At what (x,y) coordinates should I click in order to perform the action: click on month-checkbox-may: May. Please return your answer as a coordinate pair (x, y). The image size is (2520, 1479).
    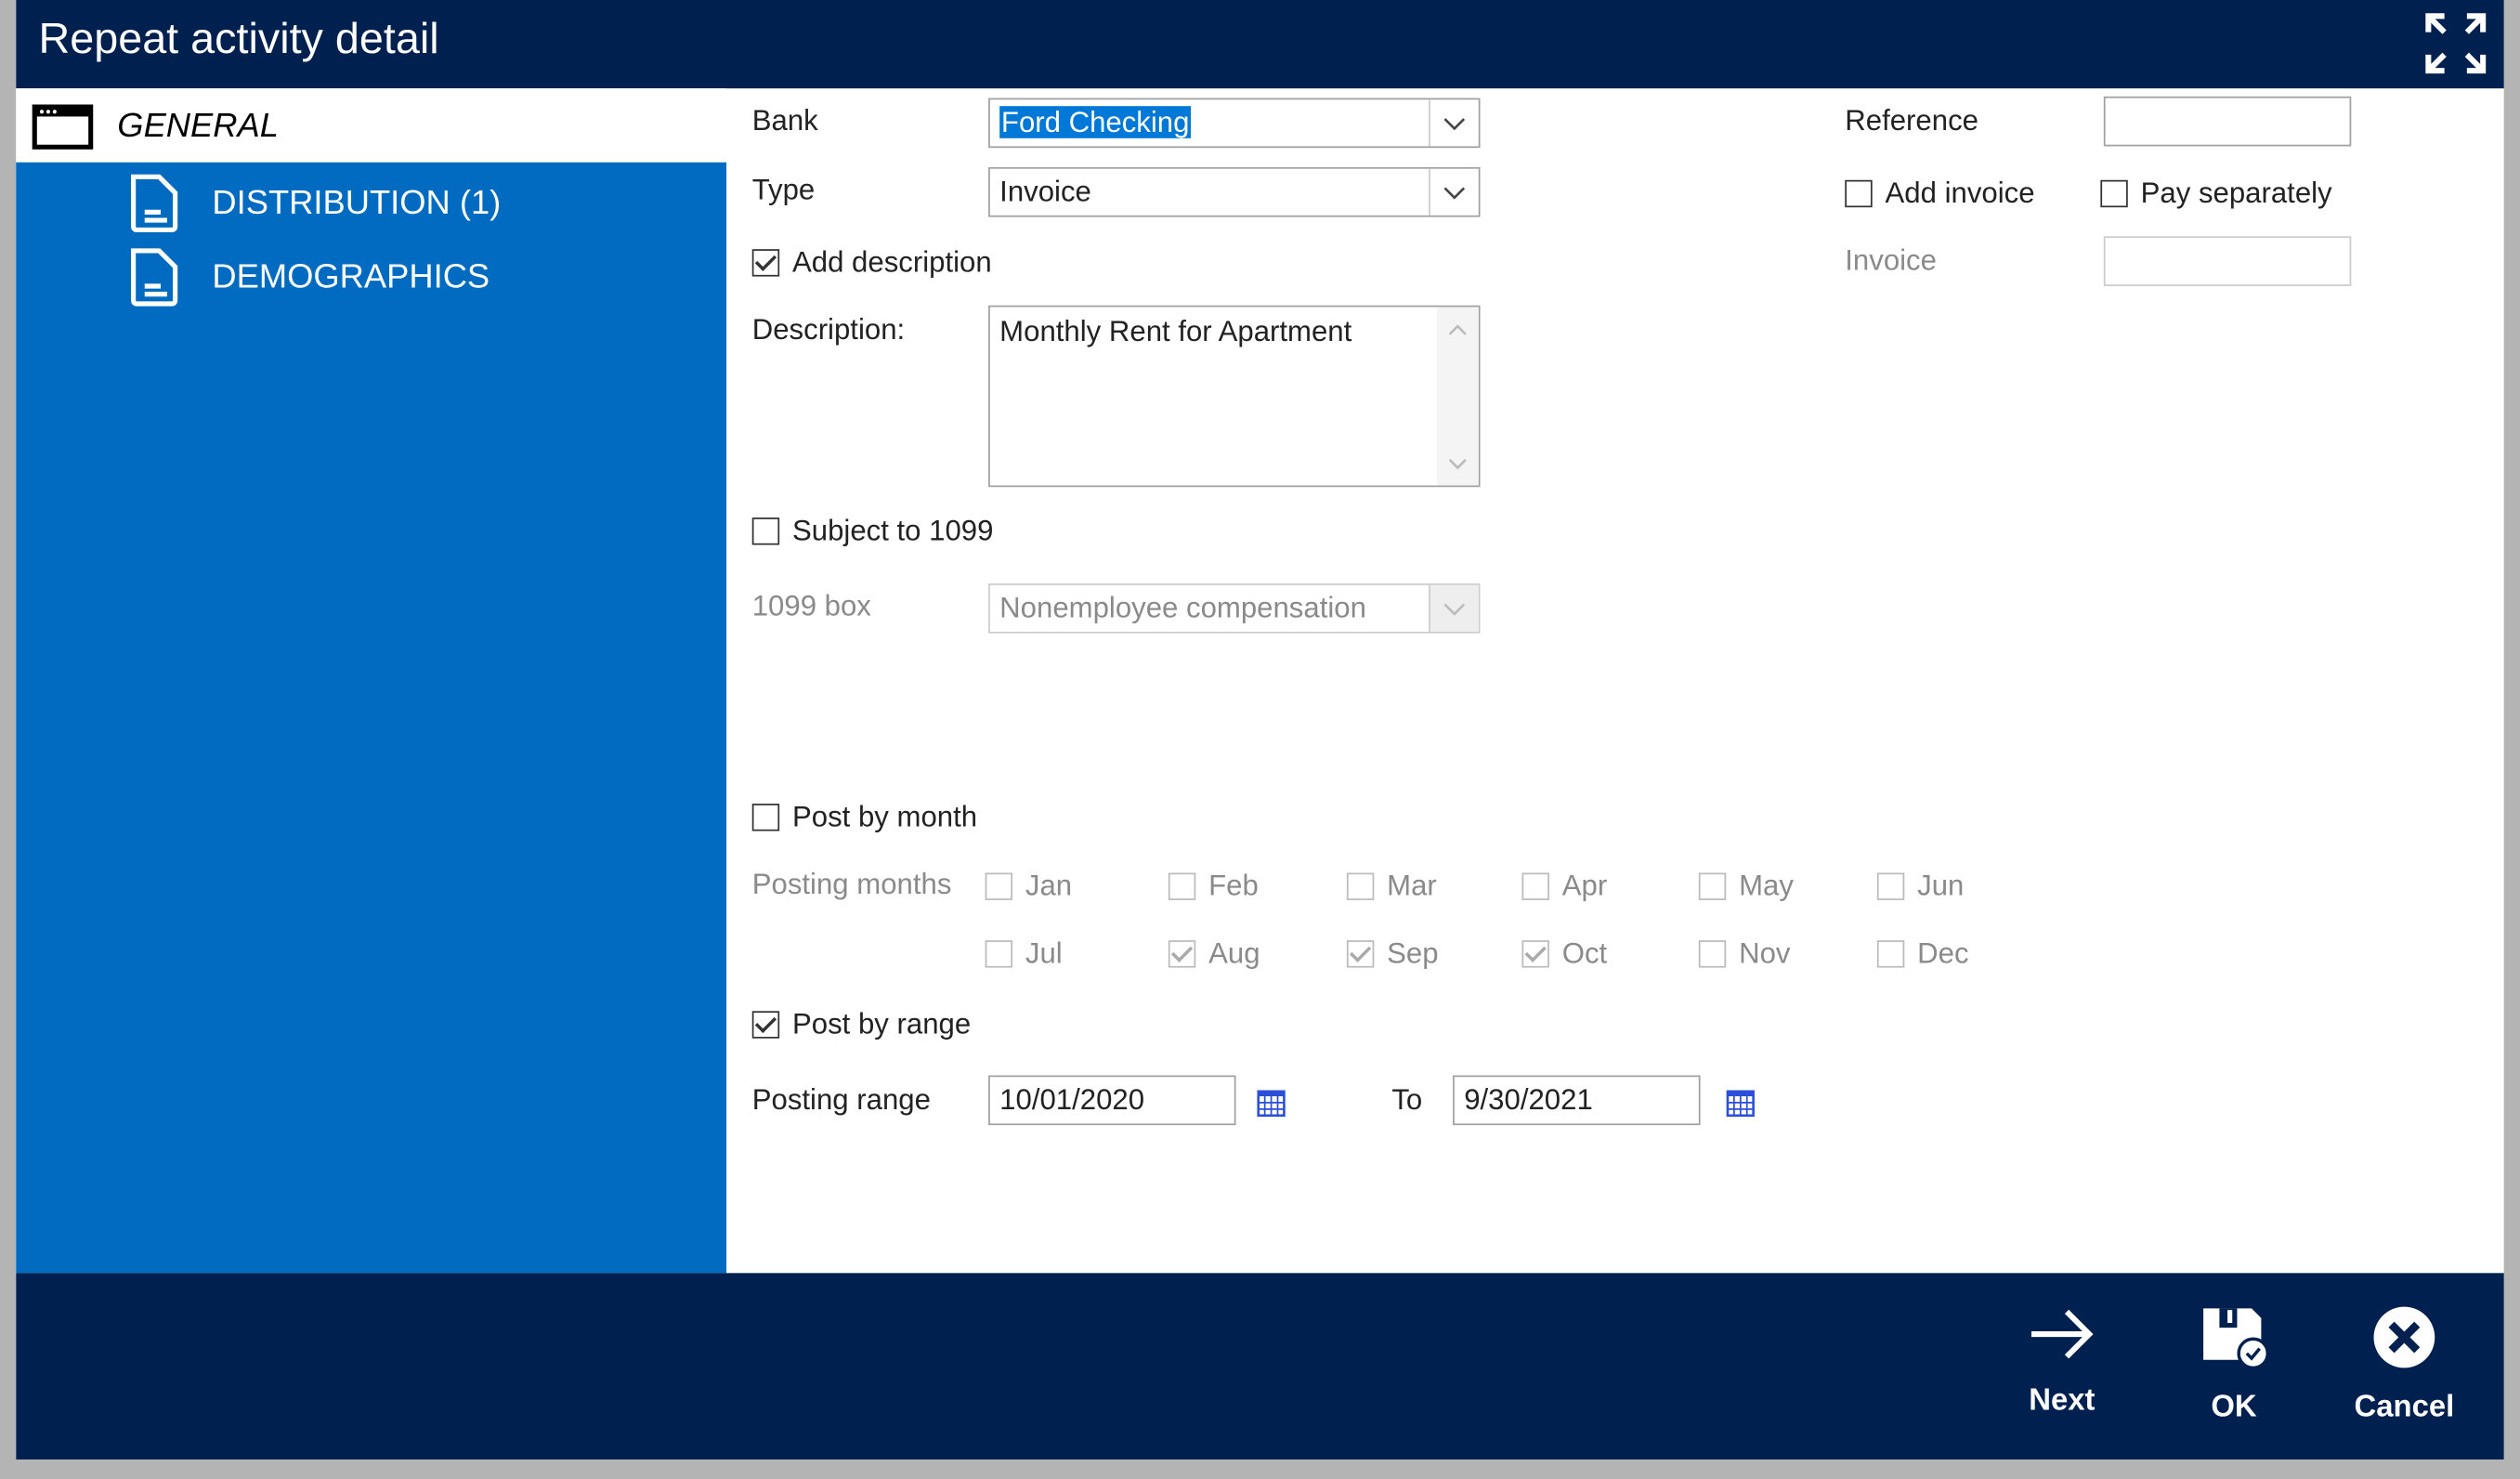
    Looking at the image, I should click on (1746, 887).